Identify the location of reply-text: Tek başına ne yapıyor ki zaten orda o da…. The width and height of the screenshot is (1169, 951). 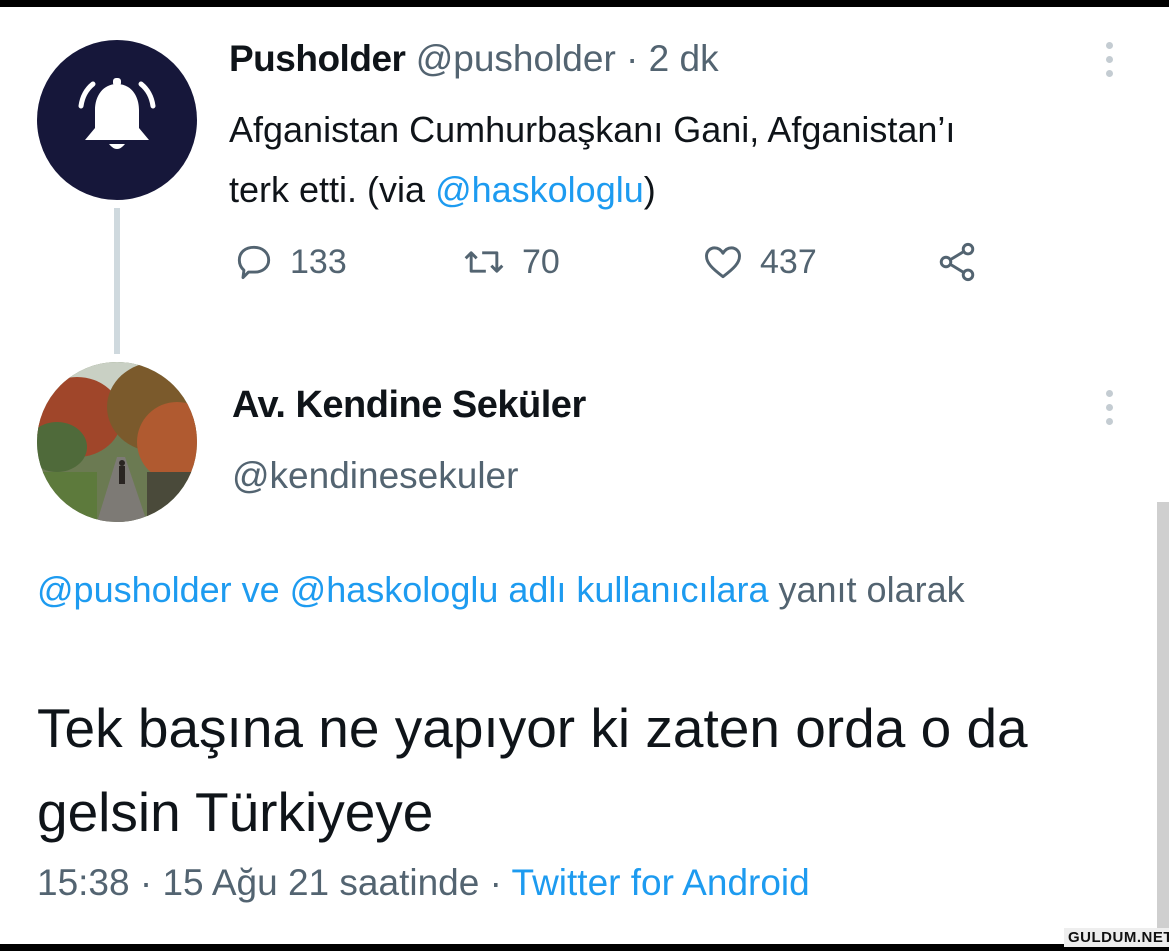
(532, 770).